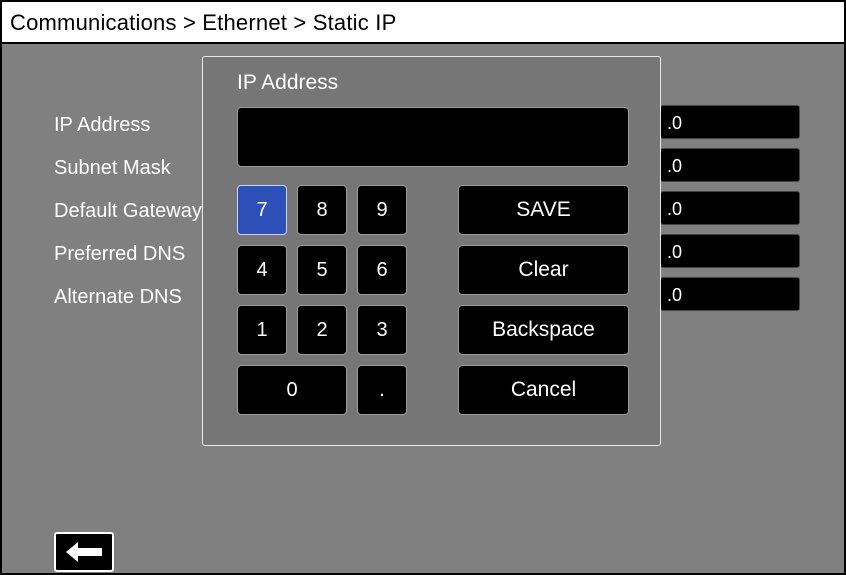 The height and width of the screenshot is (575, 846). I want to click on alternate-dns-field: .0, so click(730, 294).